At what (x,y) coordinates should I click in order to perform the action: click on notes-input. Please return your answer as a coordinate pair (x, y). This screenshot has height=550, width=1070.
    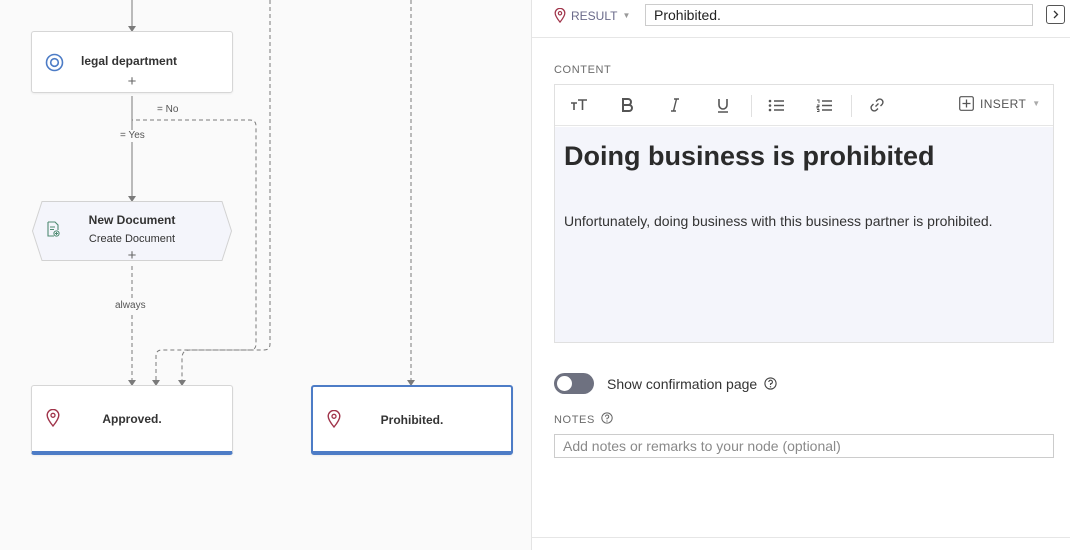
    Looking at the image, I should click on (804, 446).